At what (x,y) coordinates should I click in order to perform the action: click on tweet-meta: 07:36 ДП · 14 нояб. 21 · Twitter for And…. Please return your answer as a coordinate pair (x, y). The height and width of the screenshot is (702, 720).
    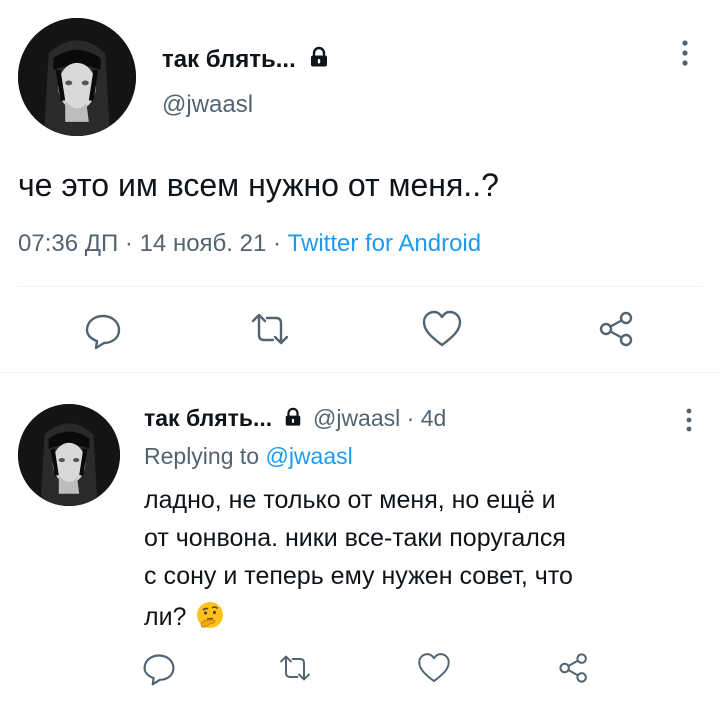
    Looking at the image, I should click on (249, 244).